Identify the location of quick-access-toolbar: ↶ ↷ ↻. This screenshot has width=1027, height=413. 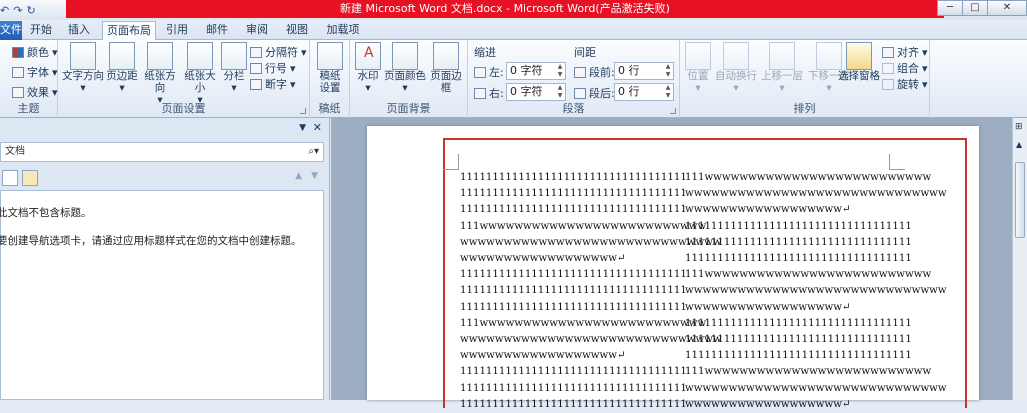
(18, 10).